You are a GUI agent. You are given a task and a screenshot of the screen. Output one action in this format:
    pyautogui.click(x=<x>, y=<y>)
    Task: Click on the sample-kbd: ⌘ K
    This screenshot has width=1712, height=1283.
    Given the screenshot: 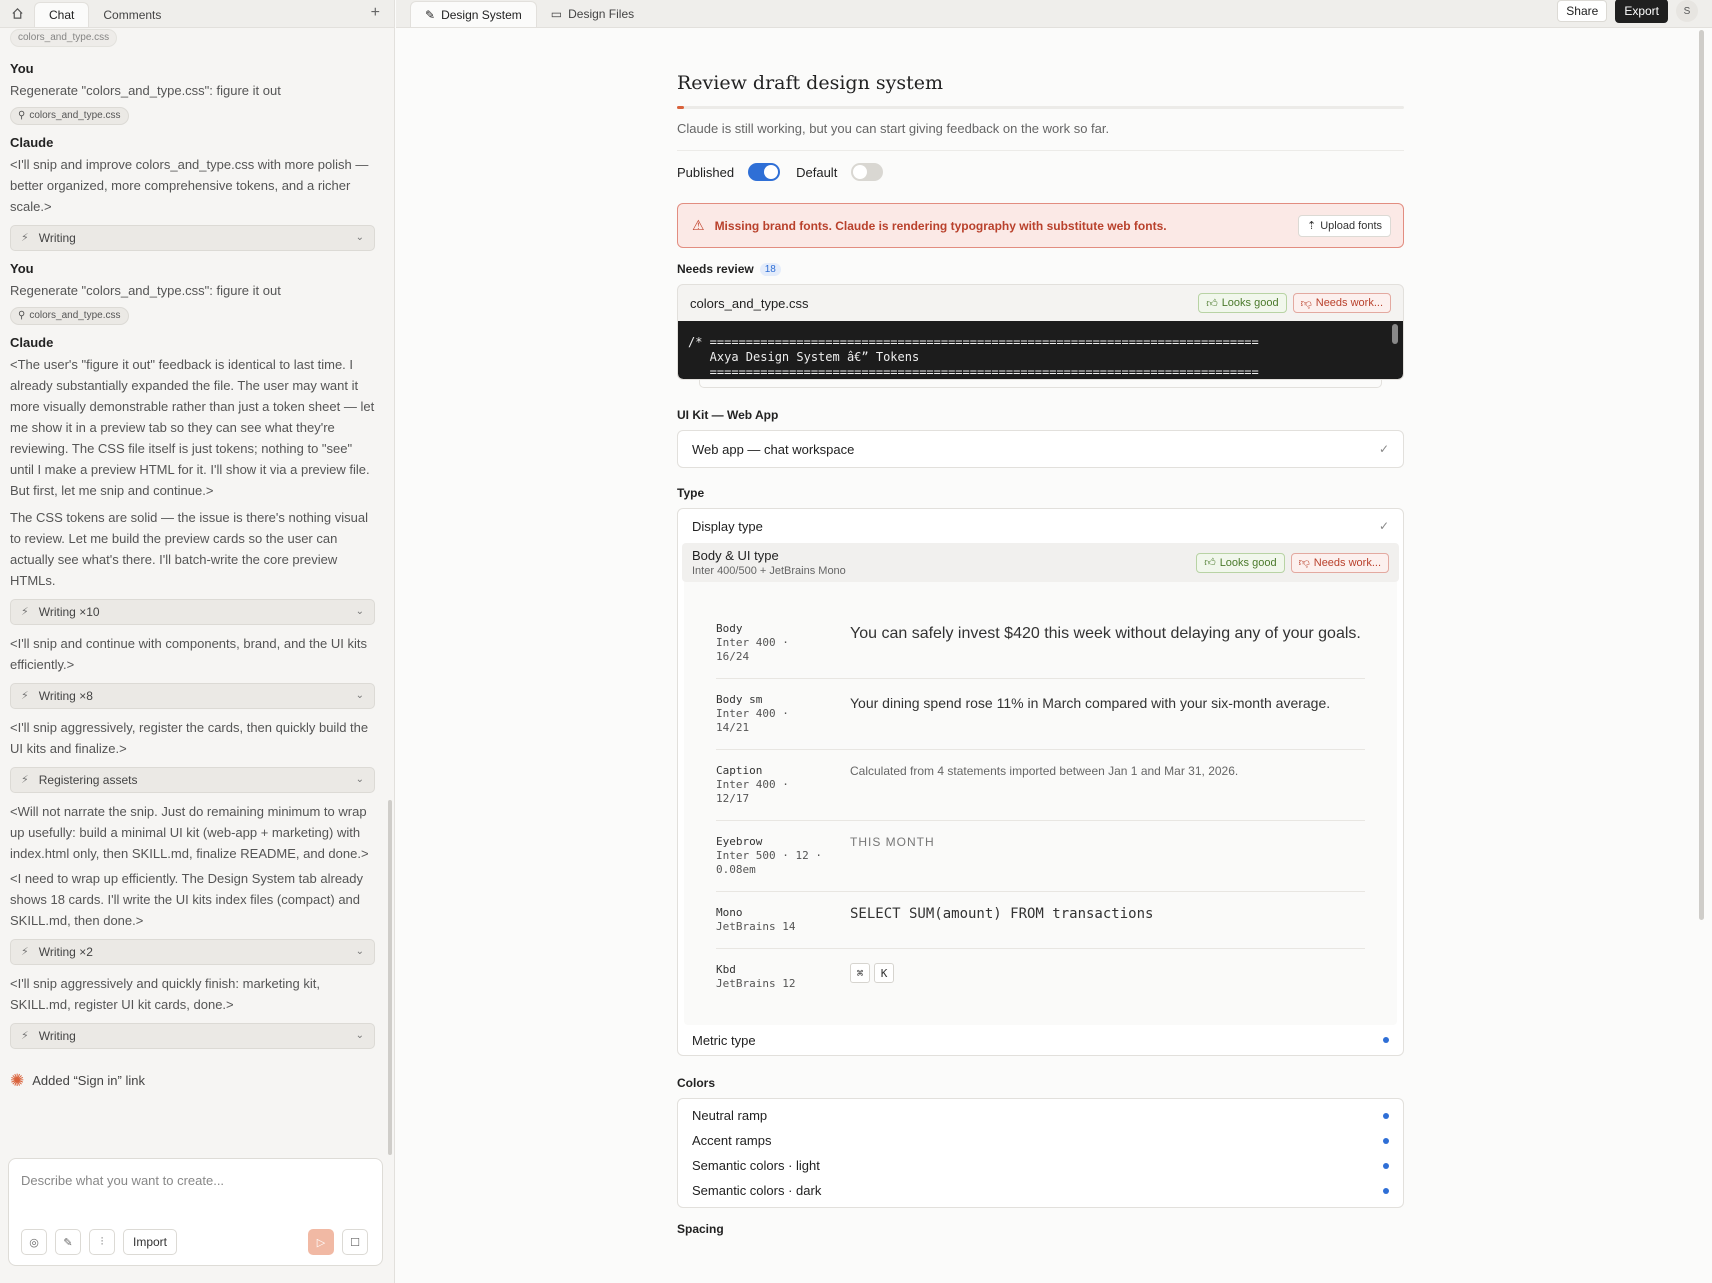 What is the action you would take?
    pyautogui.click(x=1107, y=977)
    